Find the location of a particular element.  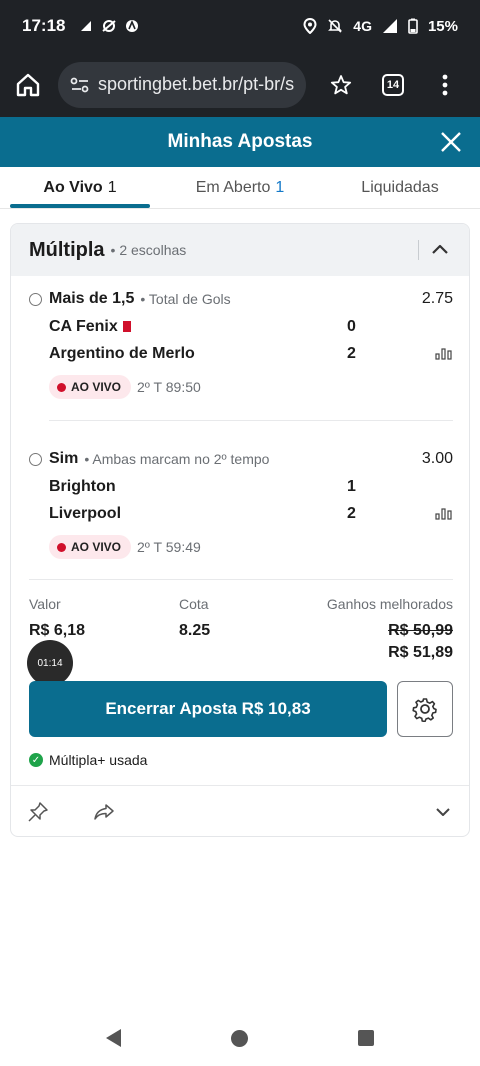

selection-odds: 3.00 is located at coordinates (437, 458).